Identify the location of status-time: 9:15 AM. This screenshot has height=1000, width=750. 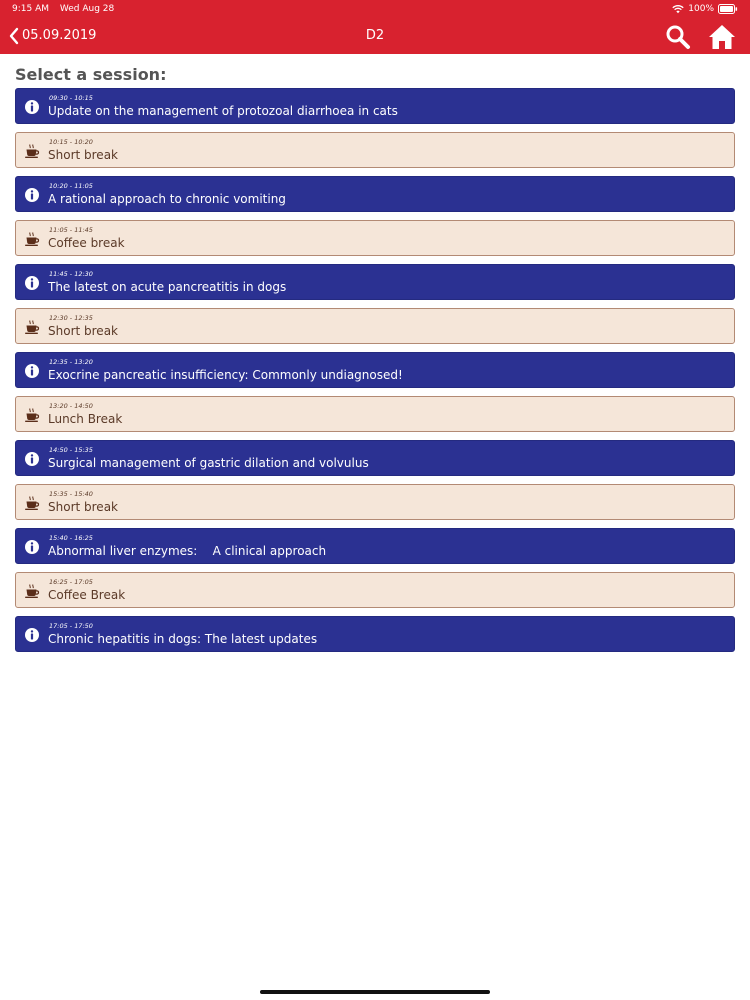
(30, 9).